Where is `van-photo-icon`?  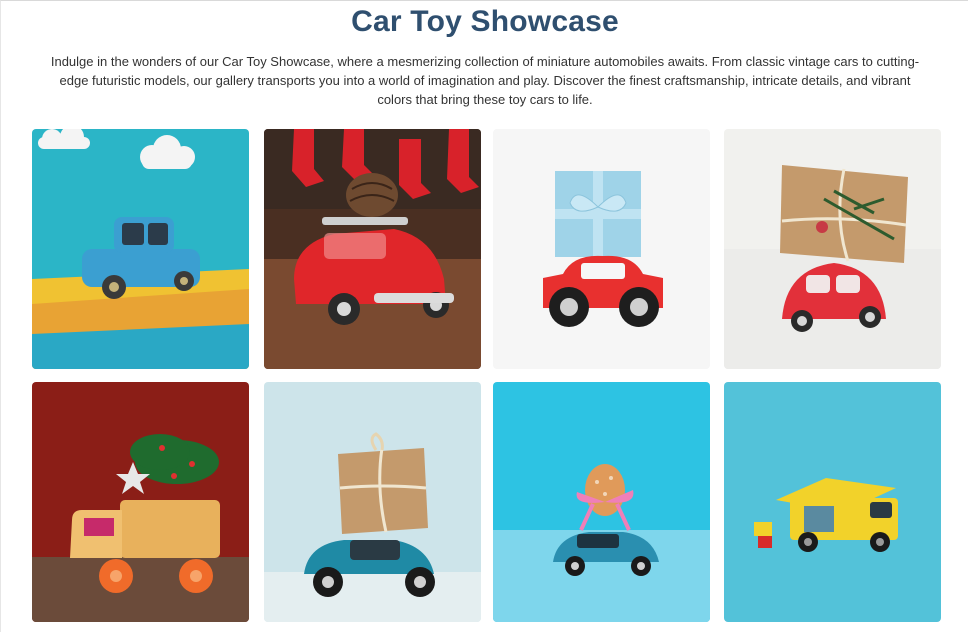 van-photo-icon is located at coordinates (832, 502).